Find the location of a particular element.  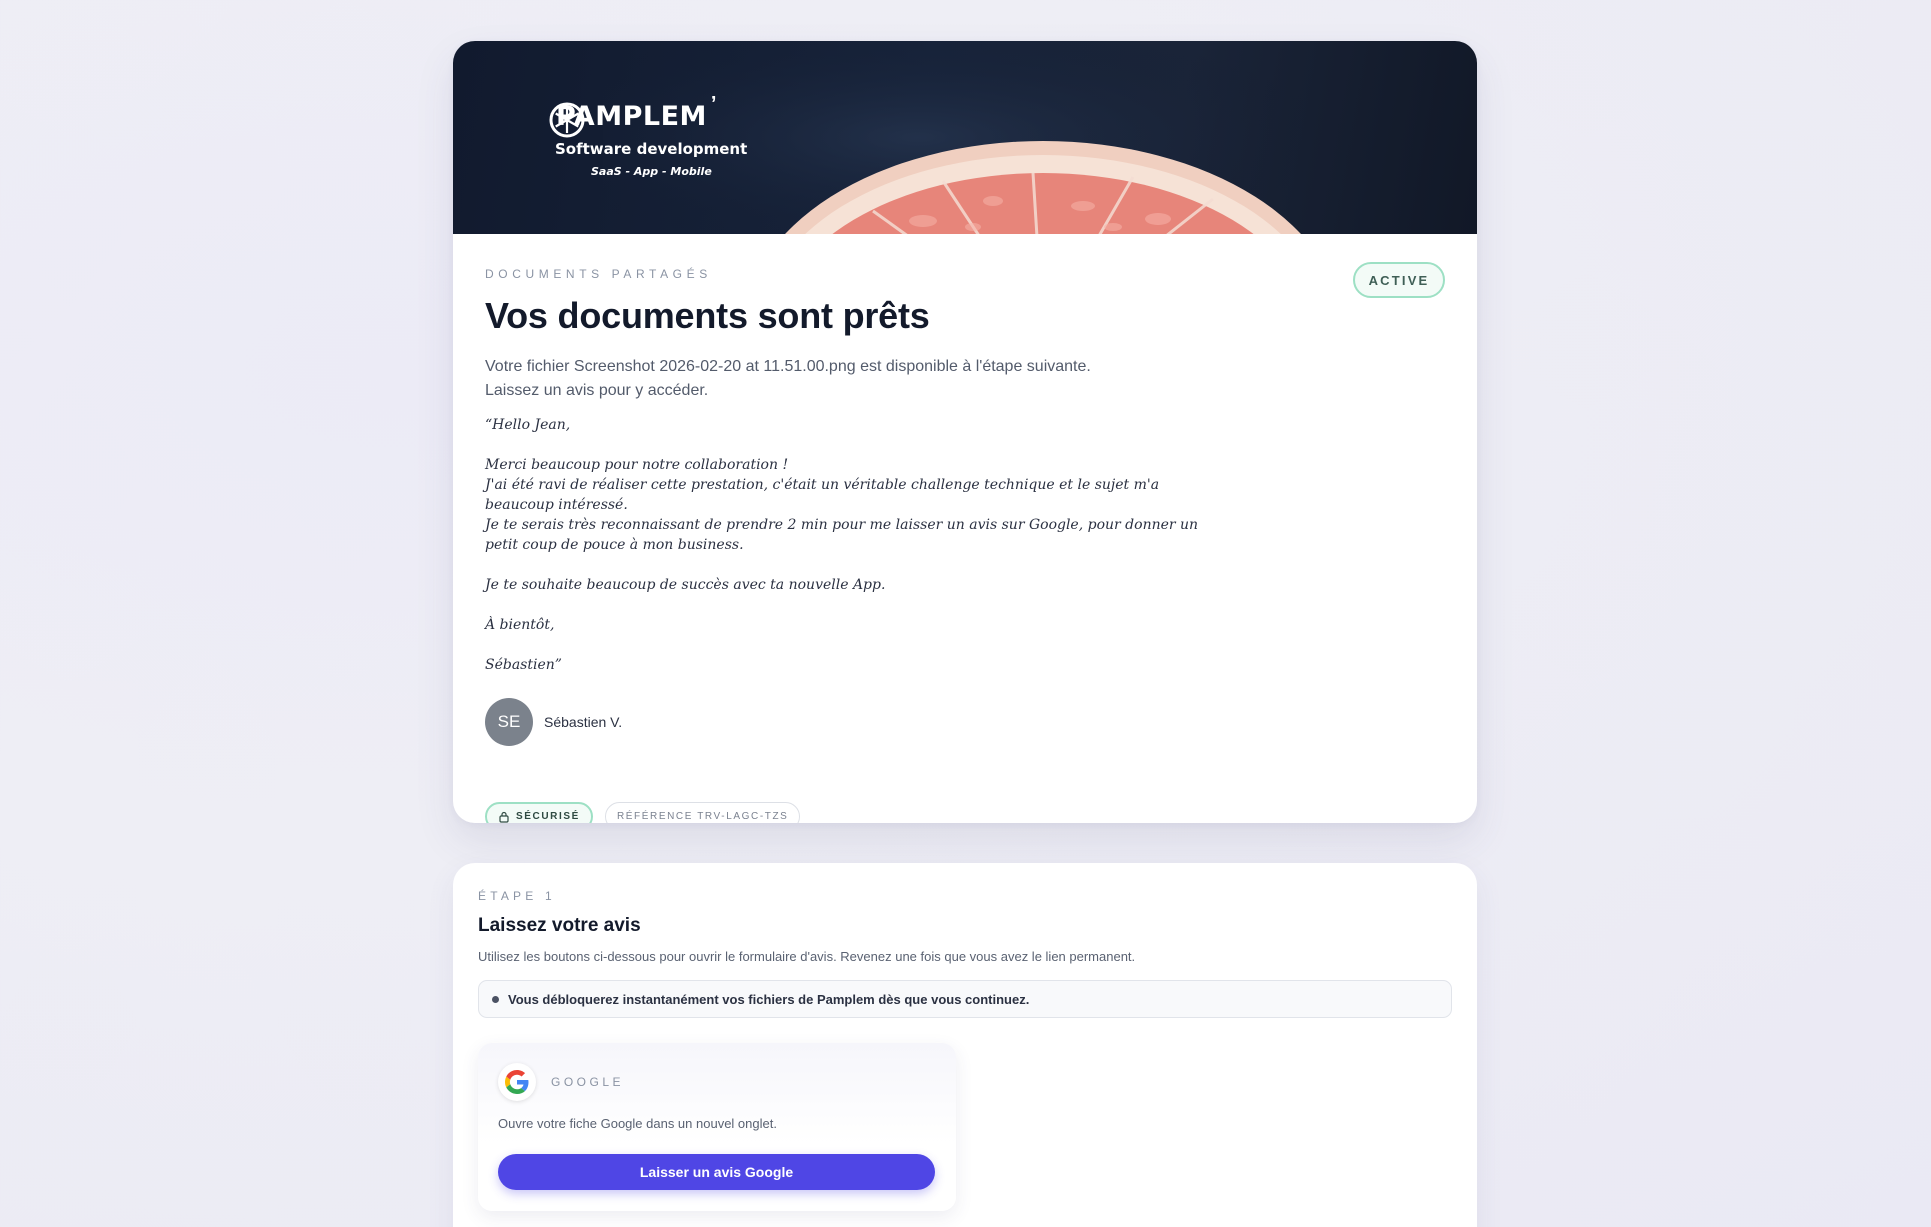

google-g-icon is located at coordinates (517, 1082).